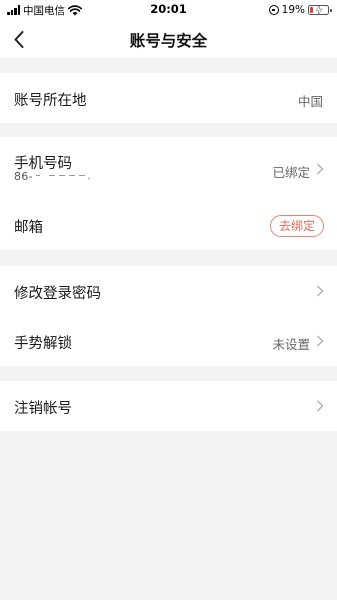 This screenshot has height=600, width=337. What do you see at coordinates (62, 177) in the screenshot?
I see `masked-digits-icon` at bounding box center [62, 177].